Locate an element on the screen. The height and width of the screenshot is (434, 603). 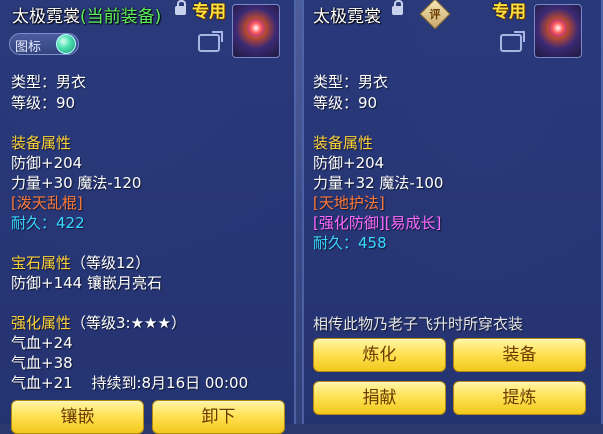
current-equip-label: (当前装备) is located at coordinates (121, 17).